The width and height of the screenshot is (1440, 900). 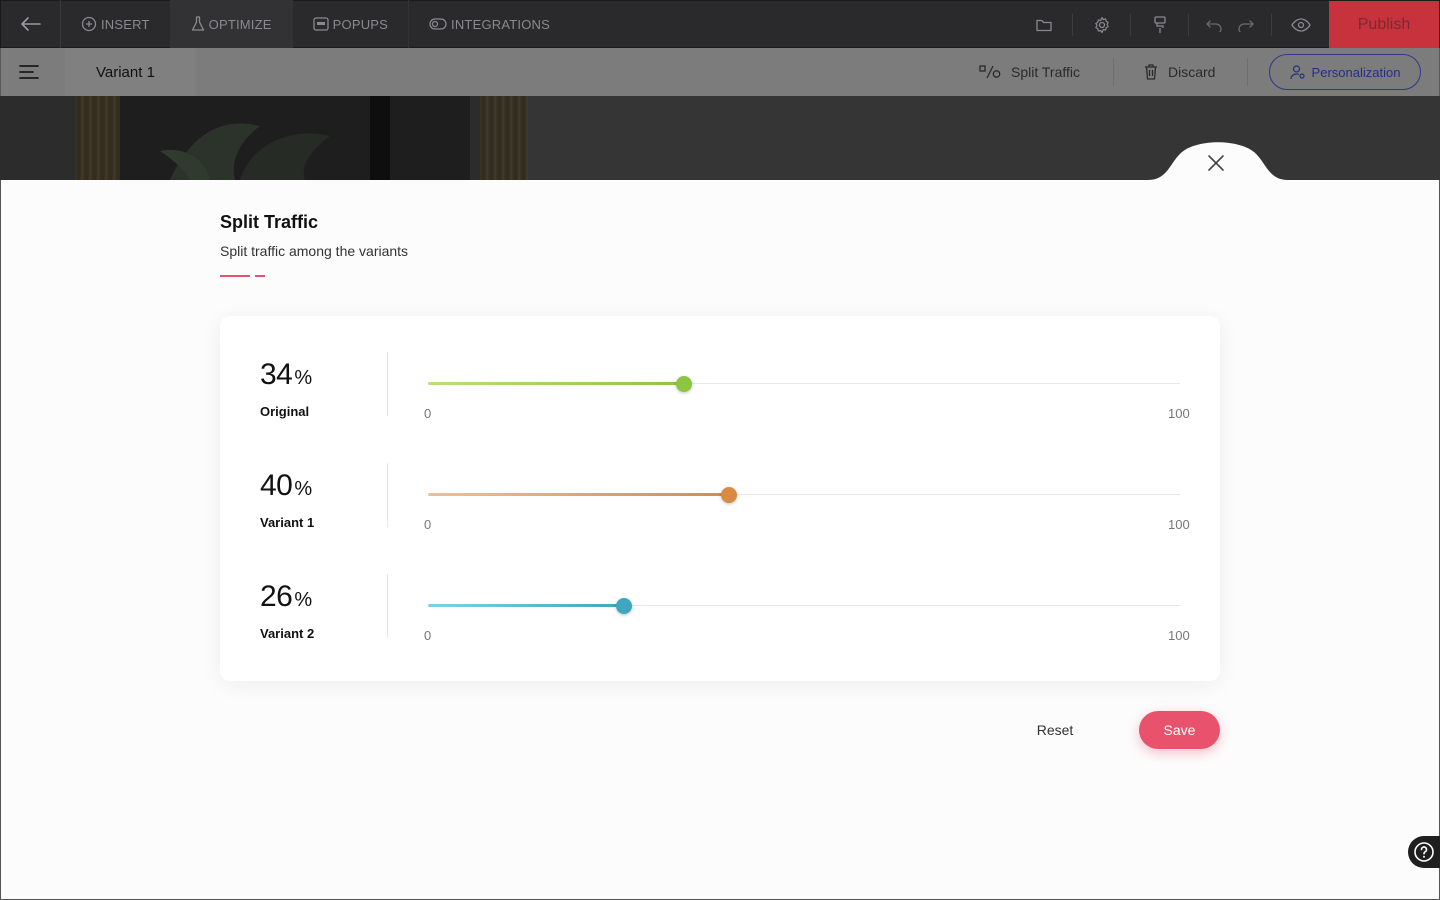 I want to click on reset-button: Reset, so click(x=1055, y=730).